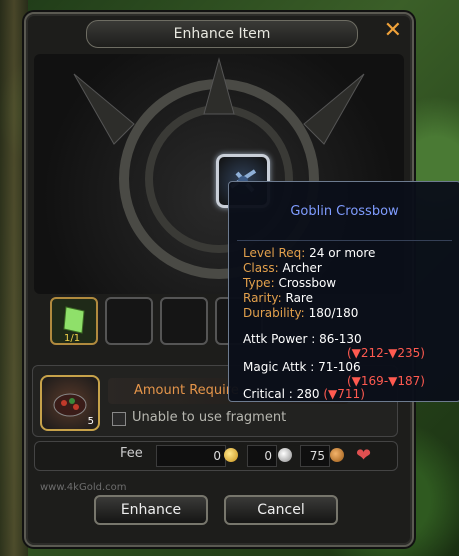 This screenshot has height=556, width=459. I want to click on fee-silver-value: 0, so click(262, 456).